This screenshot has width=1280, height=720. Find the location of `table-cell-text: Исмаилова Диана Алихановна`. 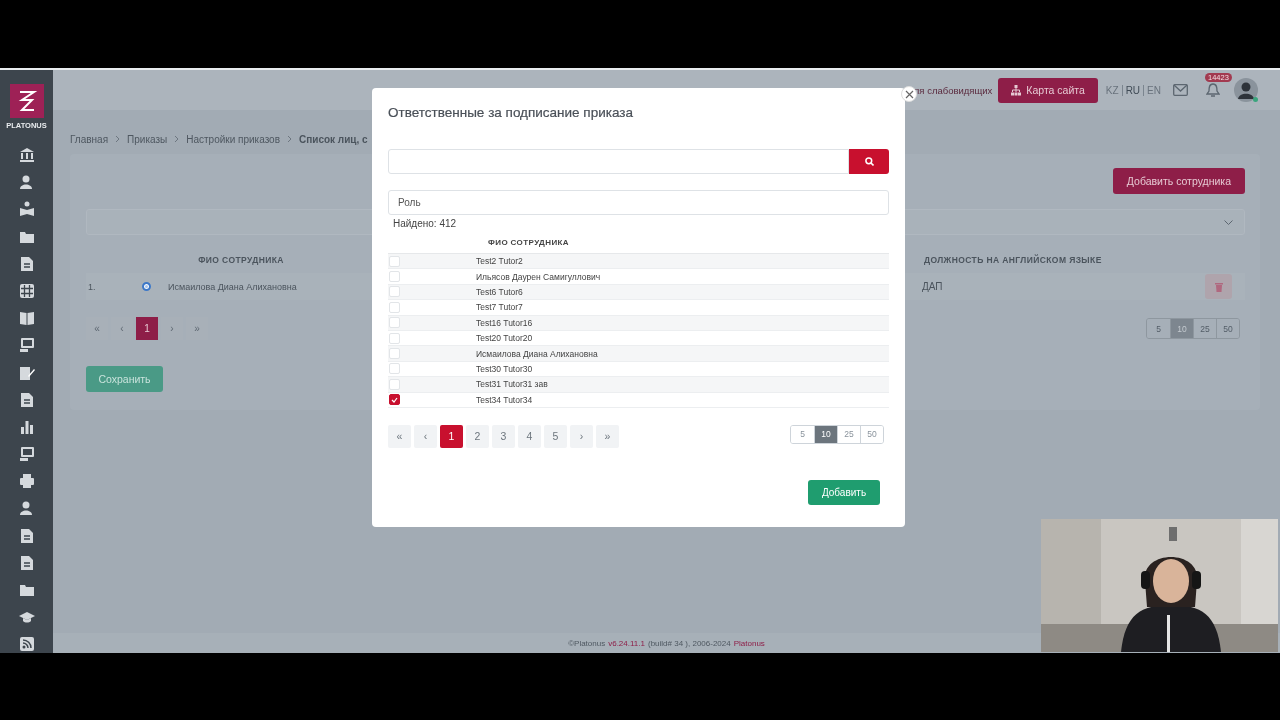

table-cell-text: Исмаилова Диана Алихановна is located at coordinates (232, 286).